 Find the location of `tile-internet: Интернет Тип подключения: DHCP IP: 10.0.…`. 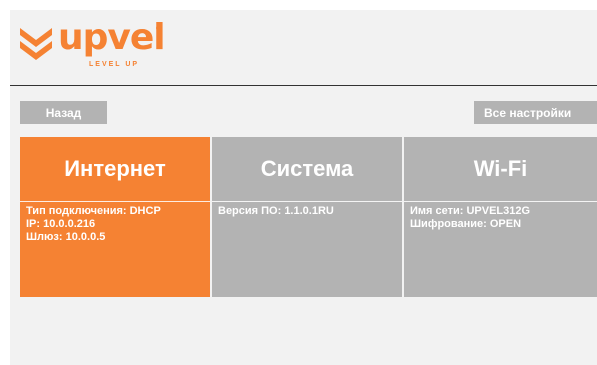

tile-internet: Интернет Тип подключения: DHCP IP: 10.0.… is located at coordinates (115, 217).